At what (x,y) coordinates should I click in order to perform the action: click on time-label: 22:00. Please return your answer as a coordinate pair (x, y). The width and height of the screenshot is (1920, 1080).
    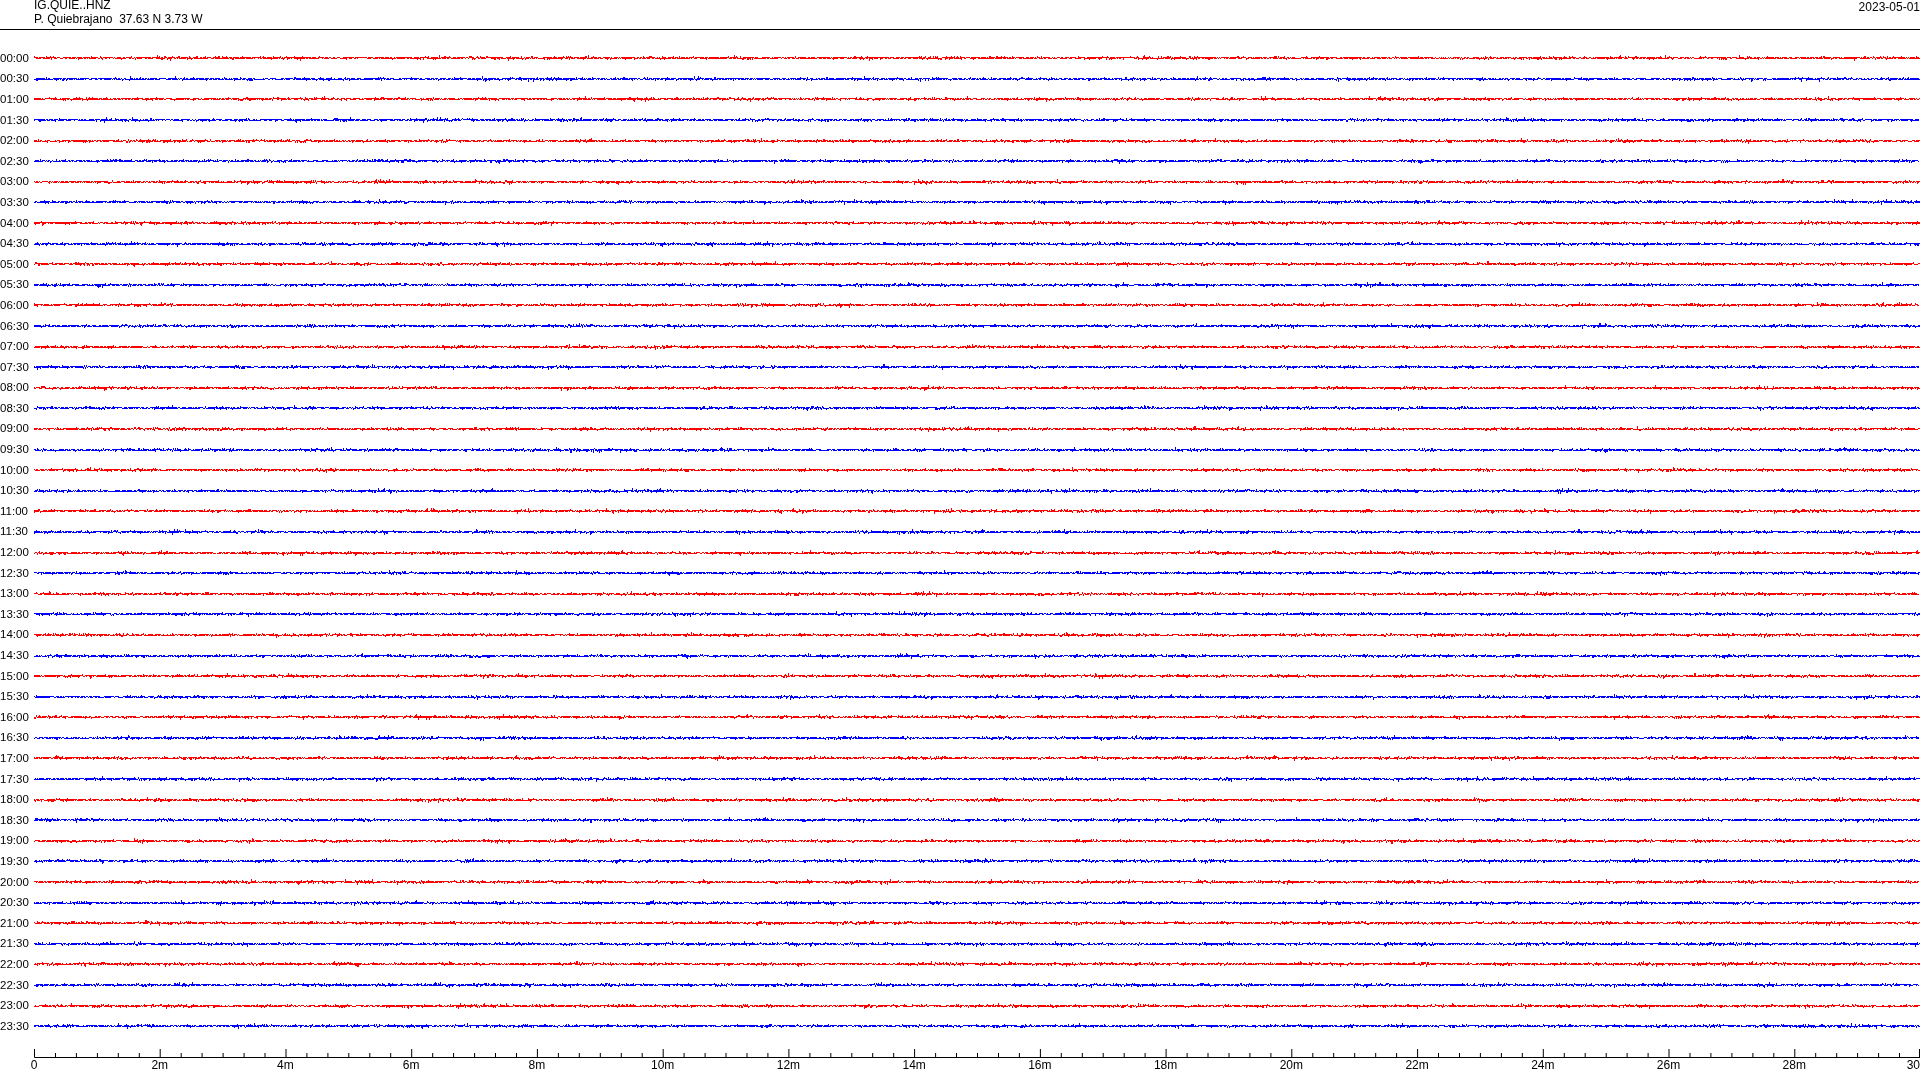
    Looking at the image, I should click on (15, 964).